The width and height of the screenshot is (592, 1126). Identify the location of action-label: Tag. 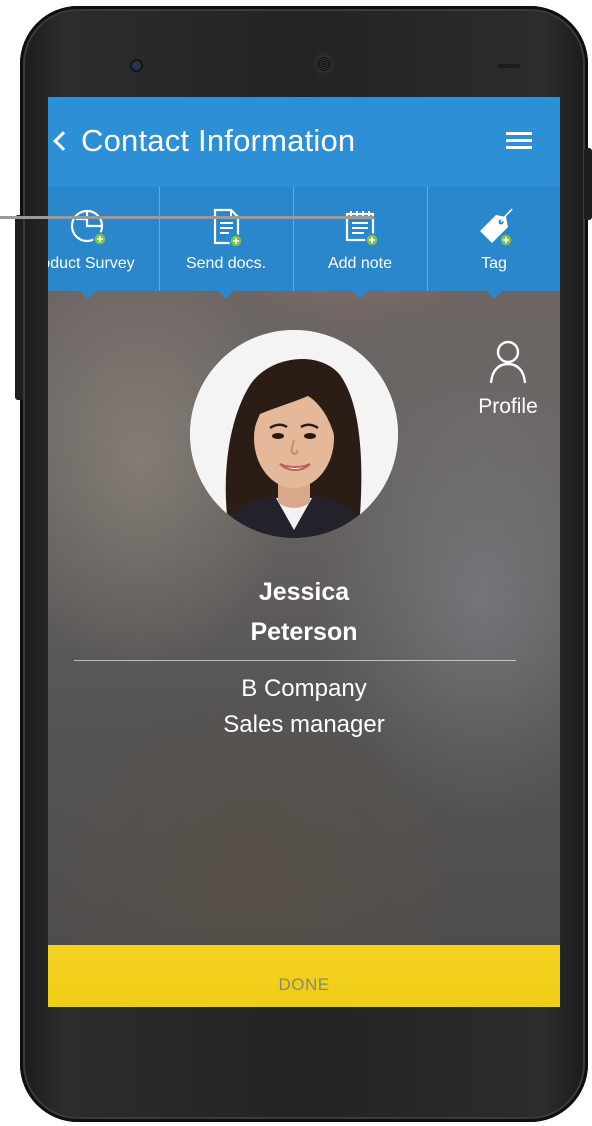
(494, 263).